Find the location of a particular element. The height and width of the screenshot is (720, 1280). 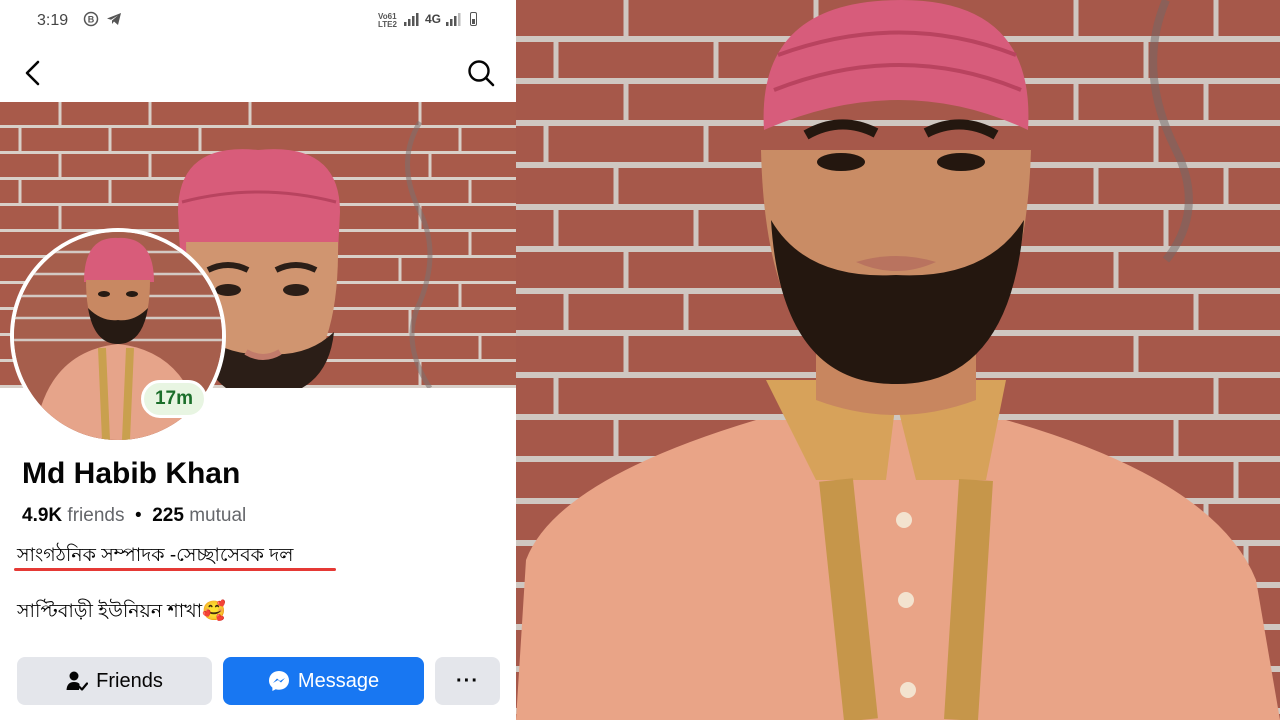

red-underline is located at coordinates (175, 569).